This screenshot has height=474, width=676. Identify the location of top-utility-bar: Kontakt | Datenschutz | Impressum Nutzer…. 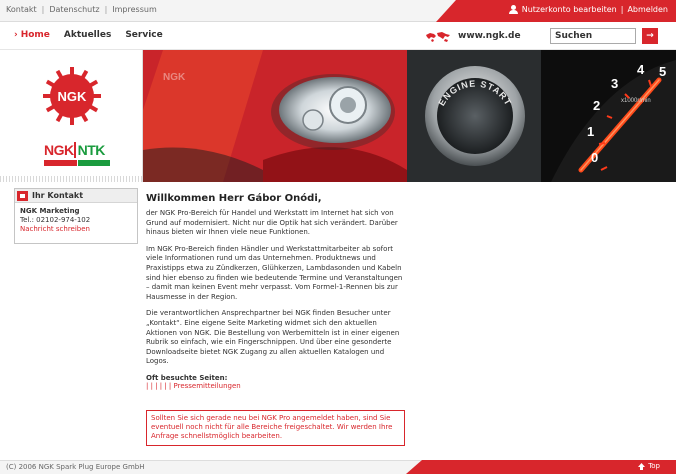
(338, 11).